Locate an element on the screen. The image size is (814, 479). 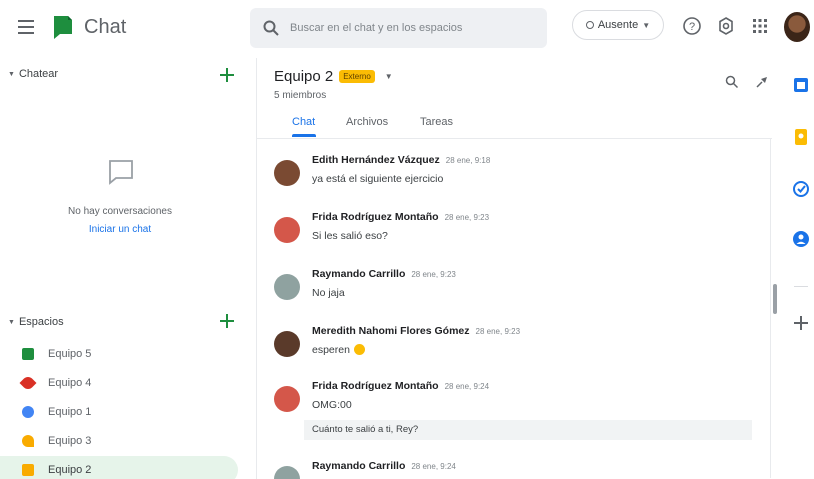
add-app-plus-icon is located at coordinates (801, 323).